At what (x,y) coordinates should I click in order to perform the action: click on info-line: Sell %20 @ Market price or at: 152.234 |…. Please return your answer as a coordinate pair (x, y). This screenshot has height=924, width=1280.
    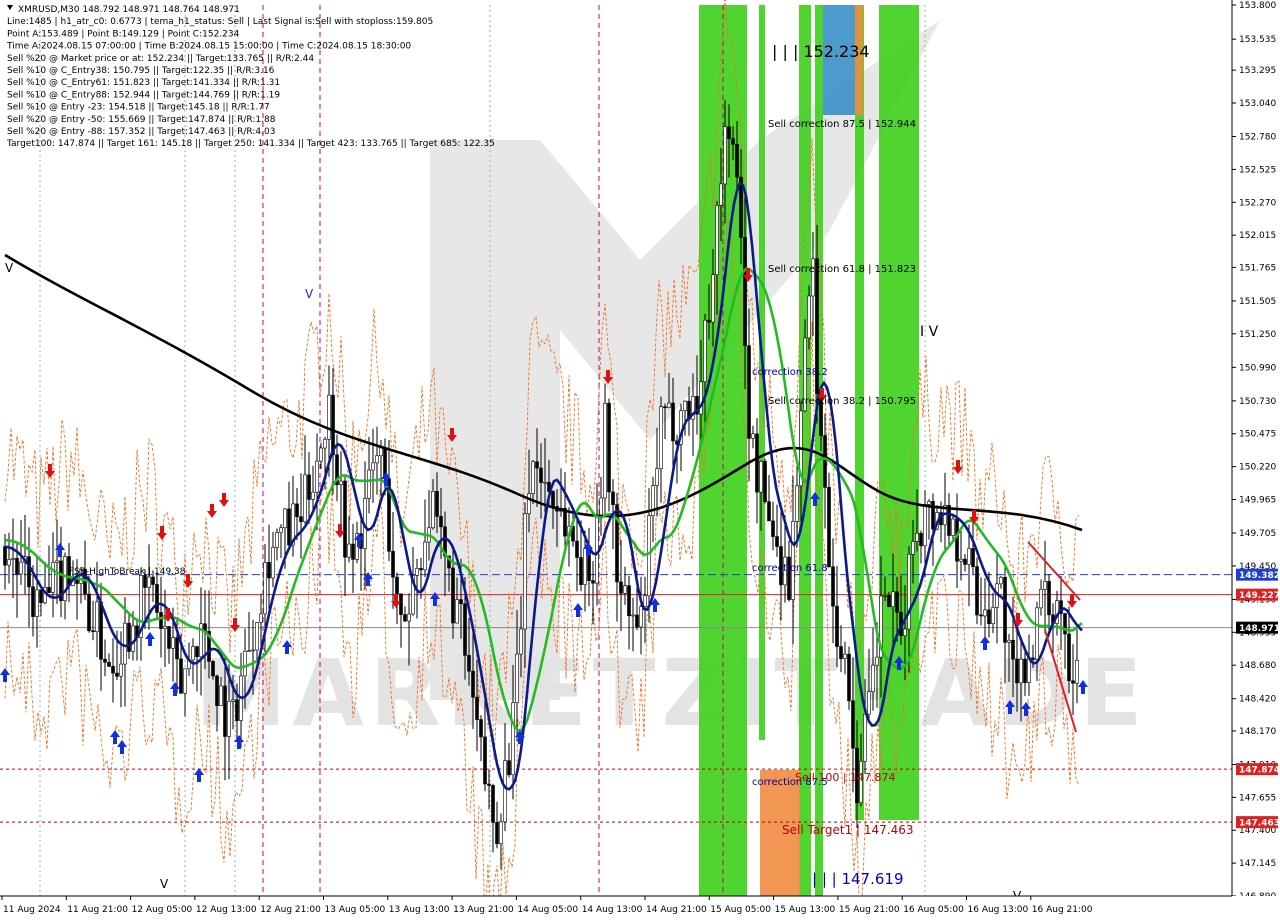
    Looking at the image, I should click on (160, 59).